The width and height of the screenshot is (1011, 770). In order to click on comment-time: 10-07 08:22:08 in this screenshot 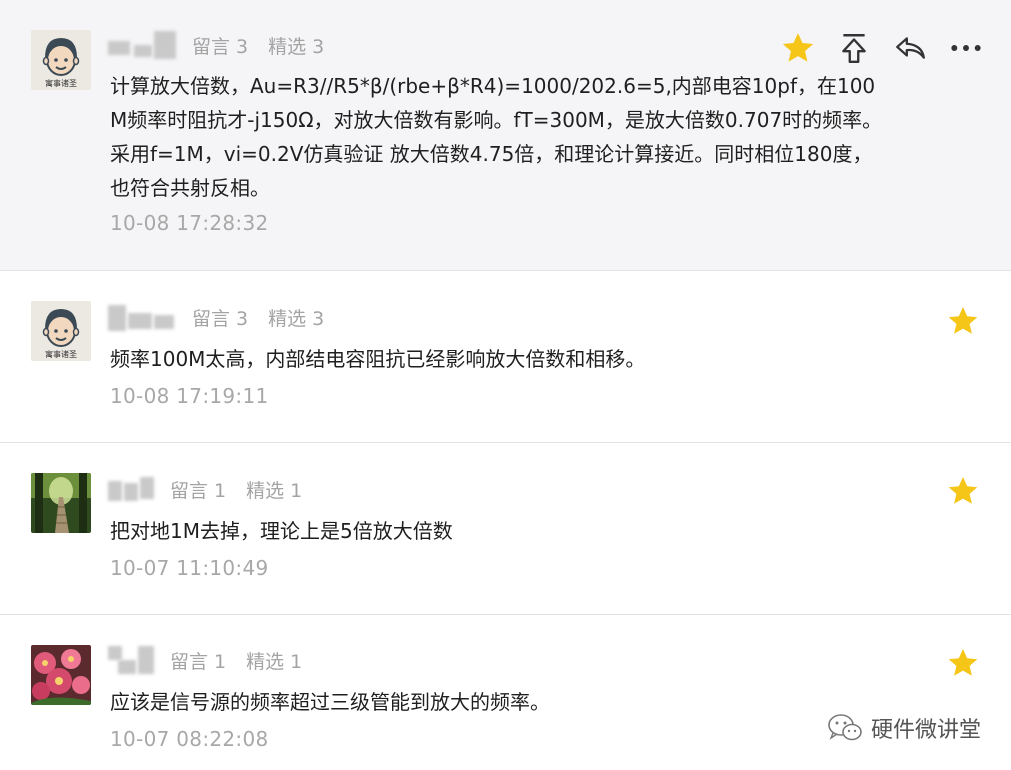, I will do `click(189, 739)`.